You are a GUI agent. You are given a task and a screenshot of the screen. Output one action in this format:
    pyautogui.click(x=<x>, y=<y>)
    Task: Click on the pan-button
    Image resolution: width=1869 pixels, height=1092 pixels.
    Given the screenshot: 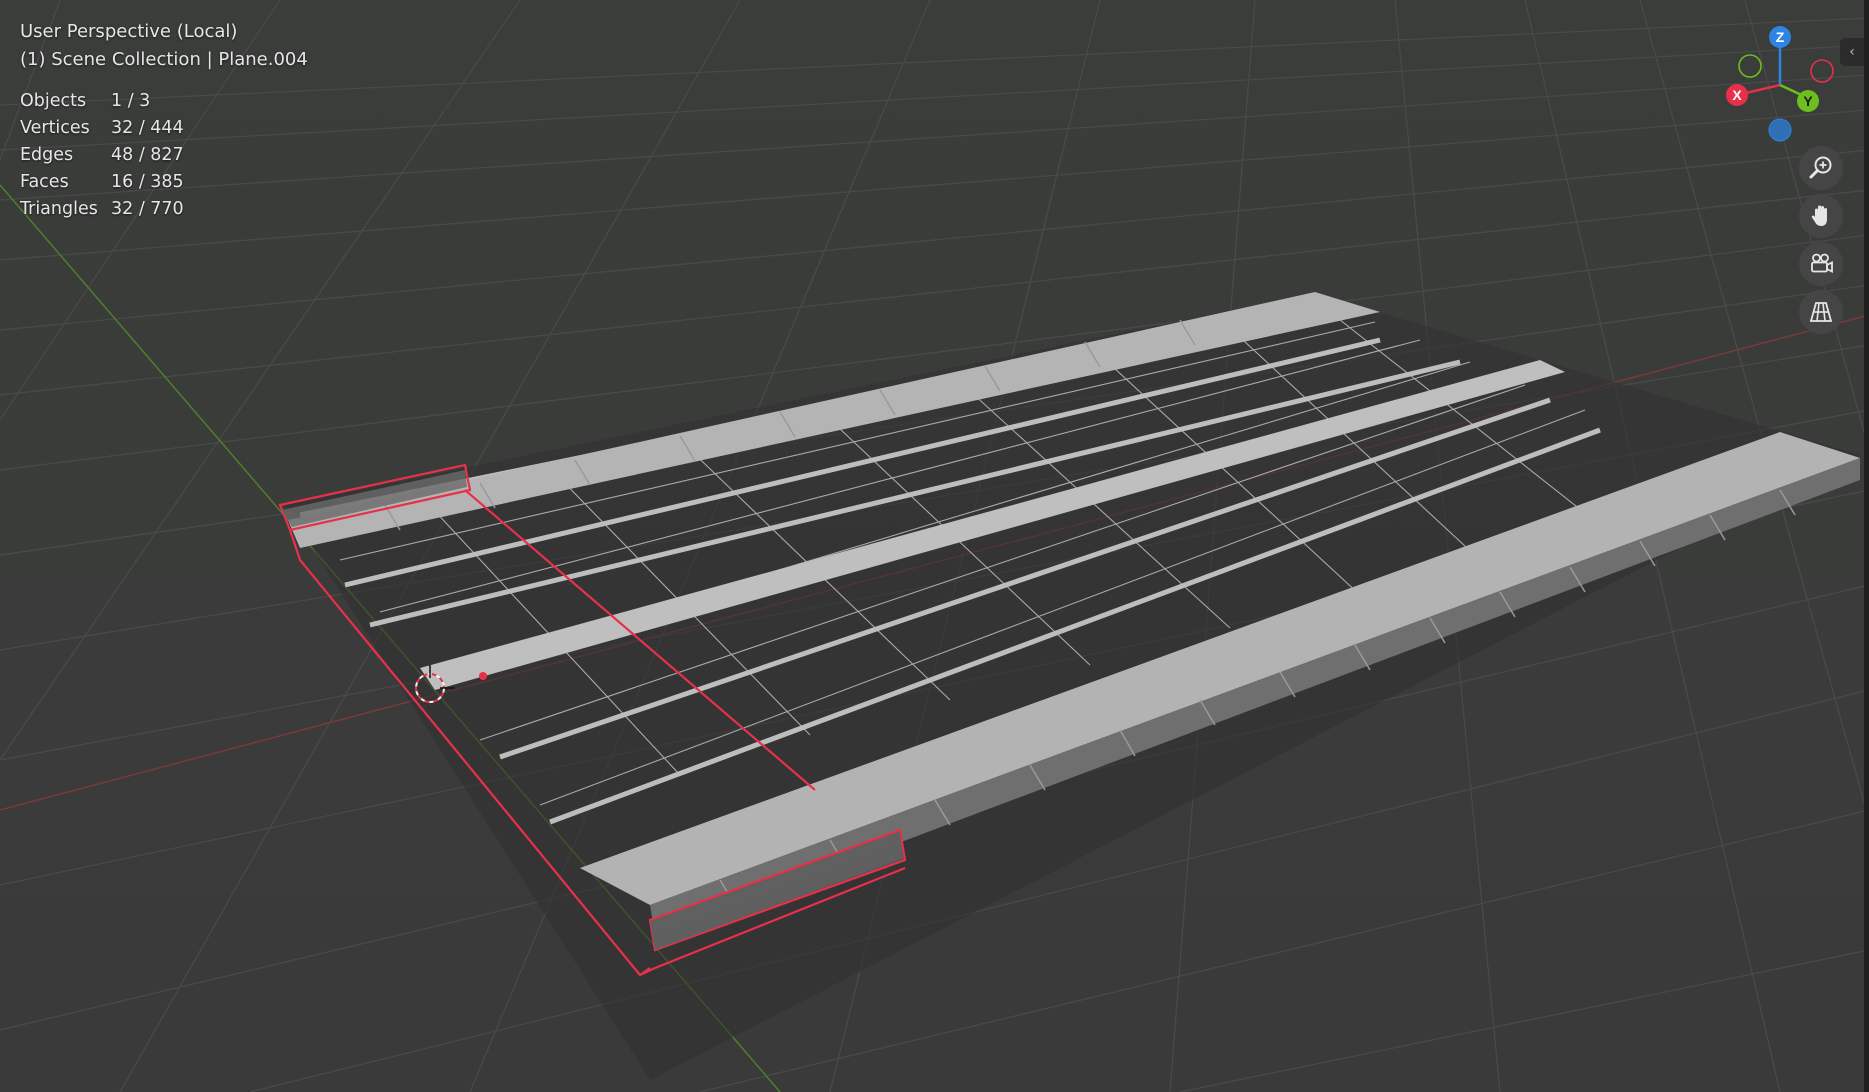 What is the action you would take?
    pyautogui.click(x=1821, y=216)
    